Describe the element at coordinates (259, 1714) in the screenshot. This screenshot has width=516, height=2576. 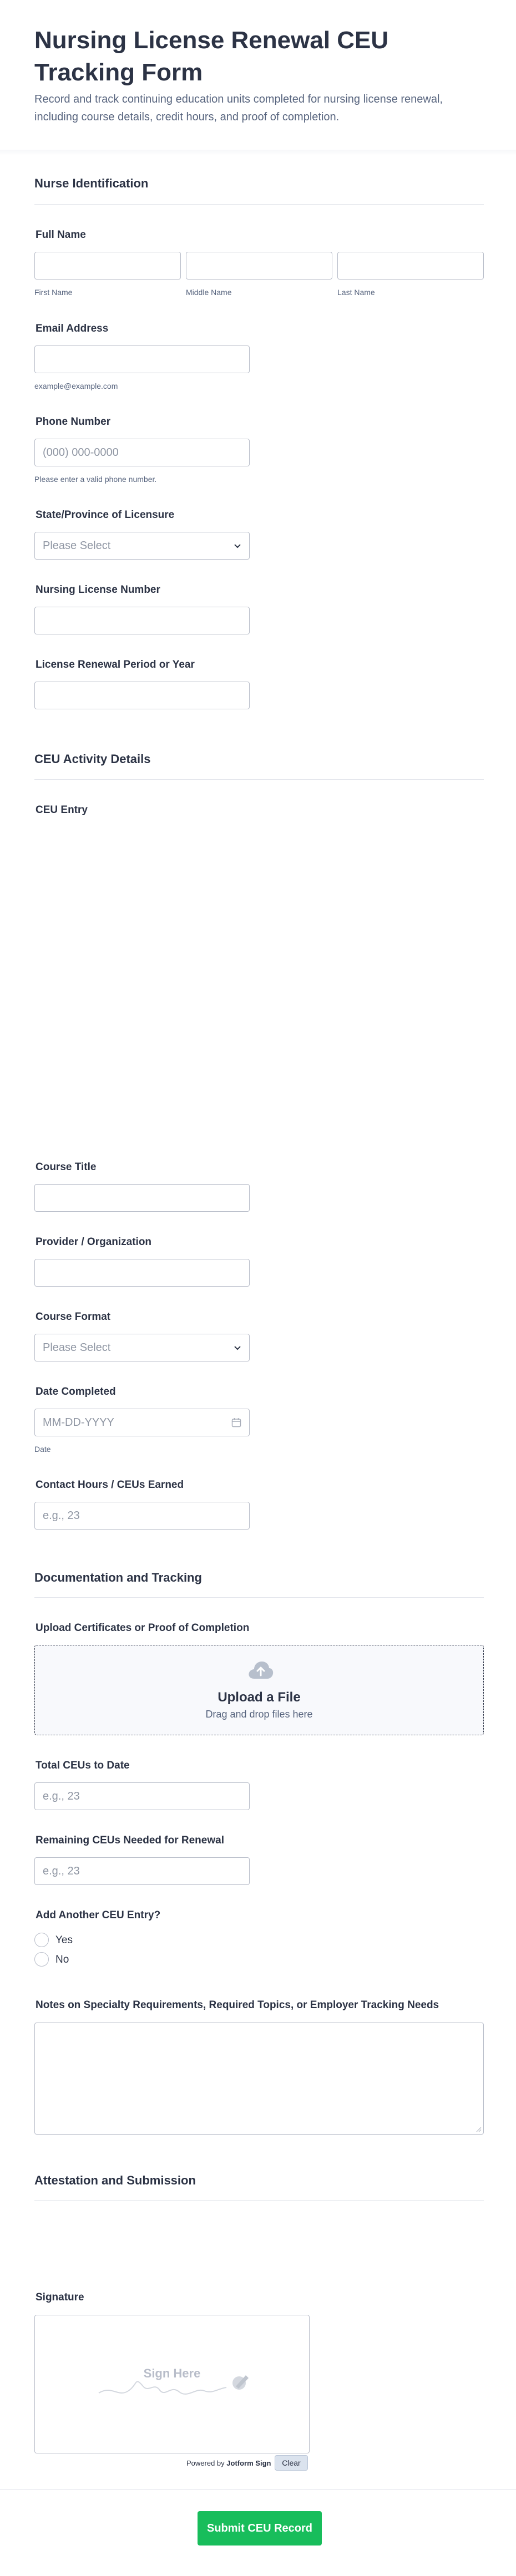
I see `upload-subtitle: Drag and drop files here` at that location.